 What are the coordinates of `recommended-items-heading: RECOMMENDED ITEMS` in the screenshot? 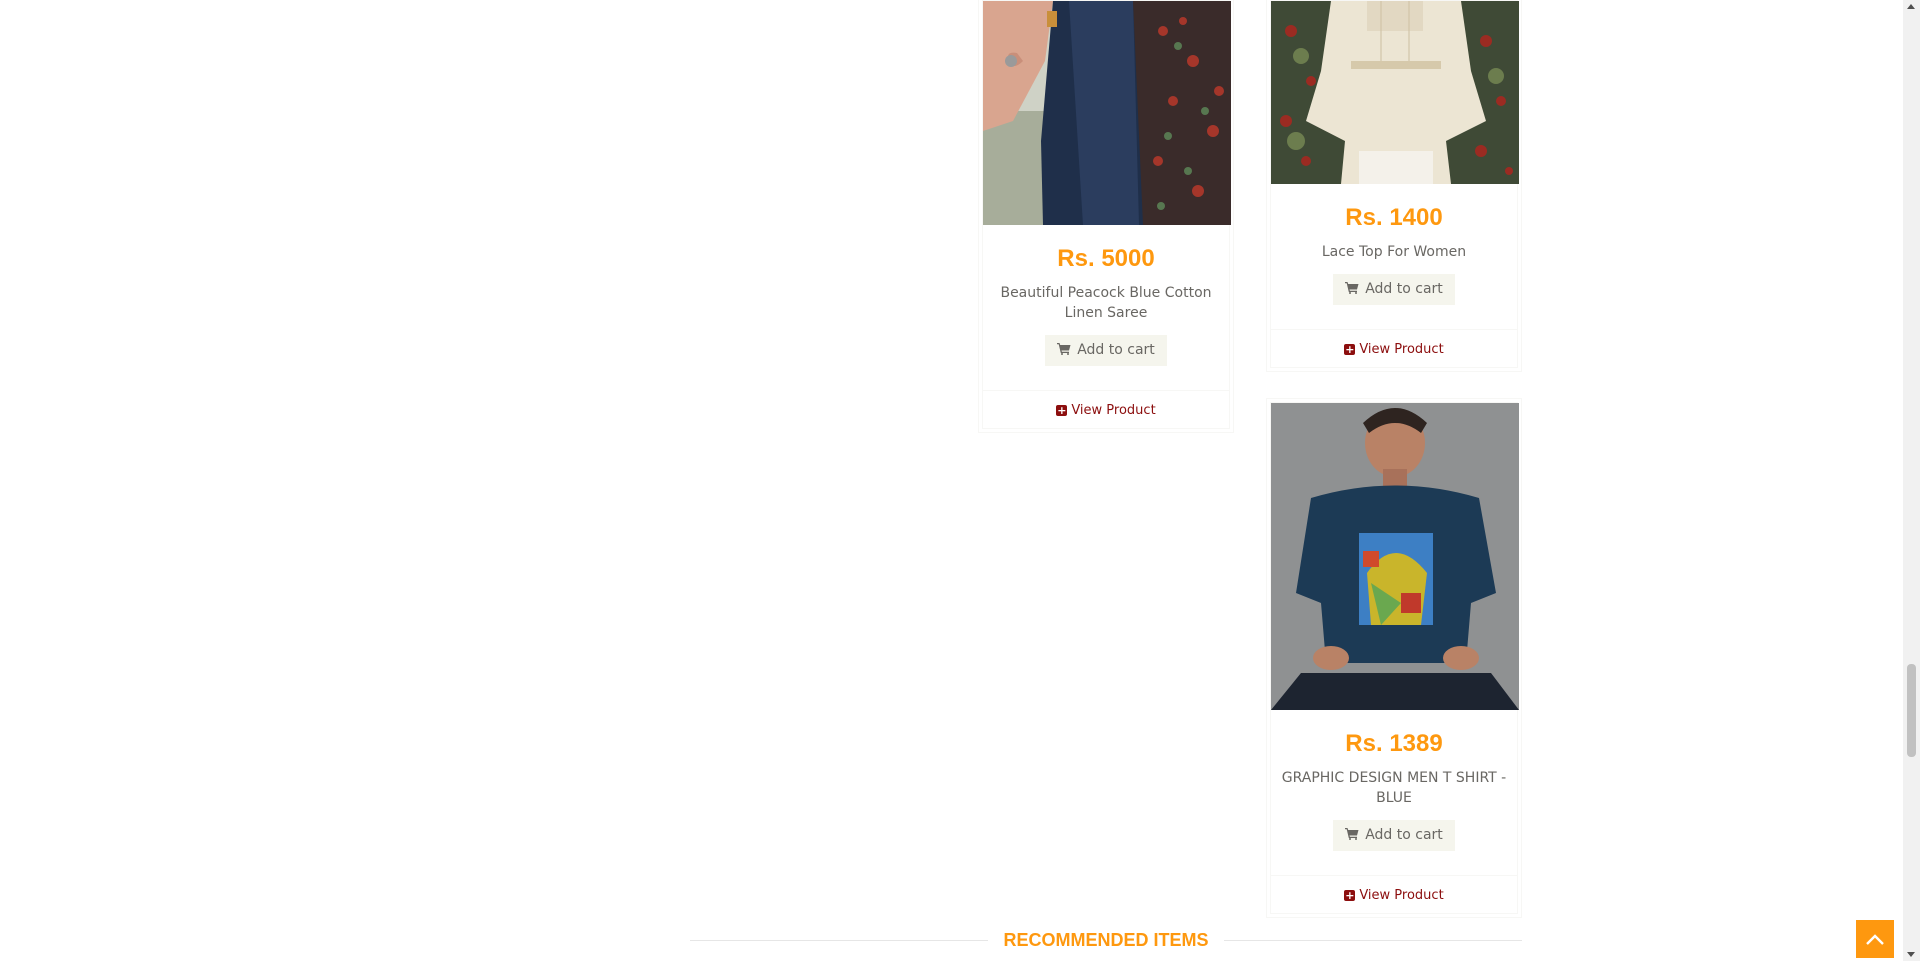 It's located at (1106, 940).